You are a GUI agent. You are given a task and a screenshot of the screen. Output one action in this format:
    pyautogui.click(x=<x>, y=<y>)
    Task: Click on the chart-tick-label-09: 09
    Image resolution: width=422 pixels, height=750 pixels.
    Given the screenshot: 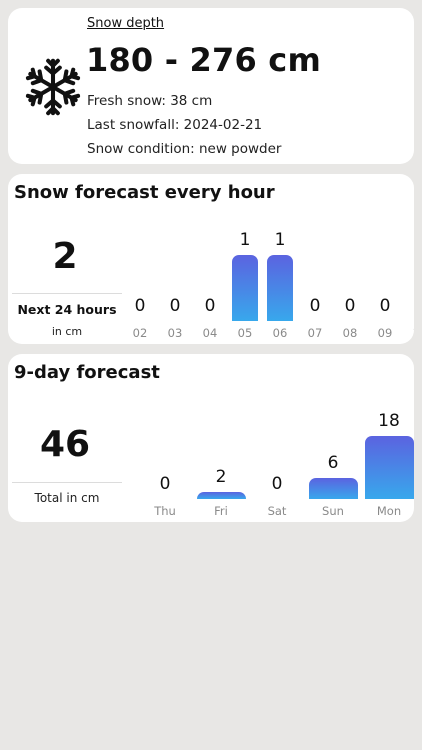 What is the action you would take?
    pyautogui.click(x=385, y=333)
    